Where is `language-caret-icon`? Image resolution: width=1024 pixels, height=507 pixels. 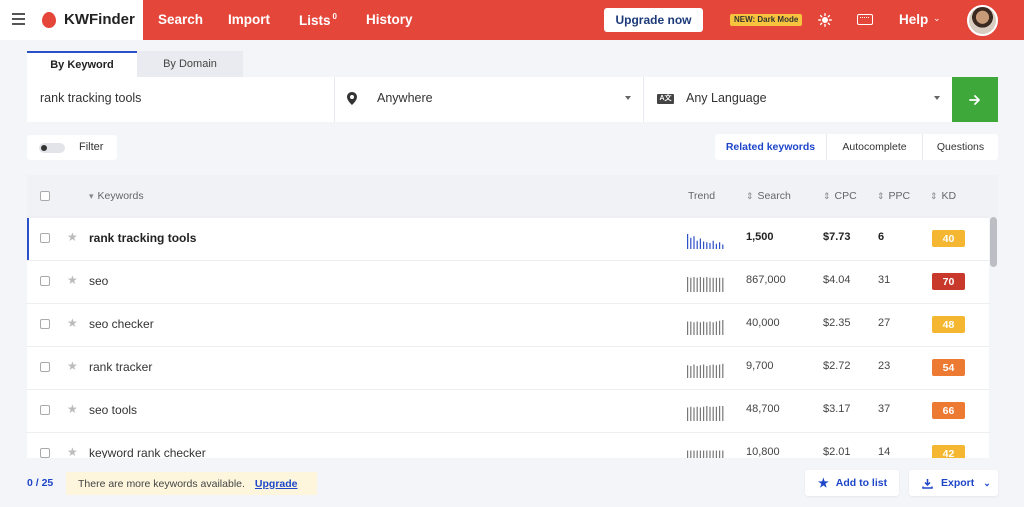 language-caret-icon is located at coordinates (937, 98).